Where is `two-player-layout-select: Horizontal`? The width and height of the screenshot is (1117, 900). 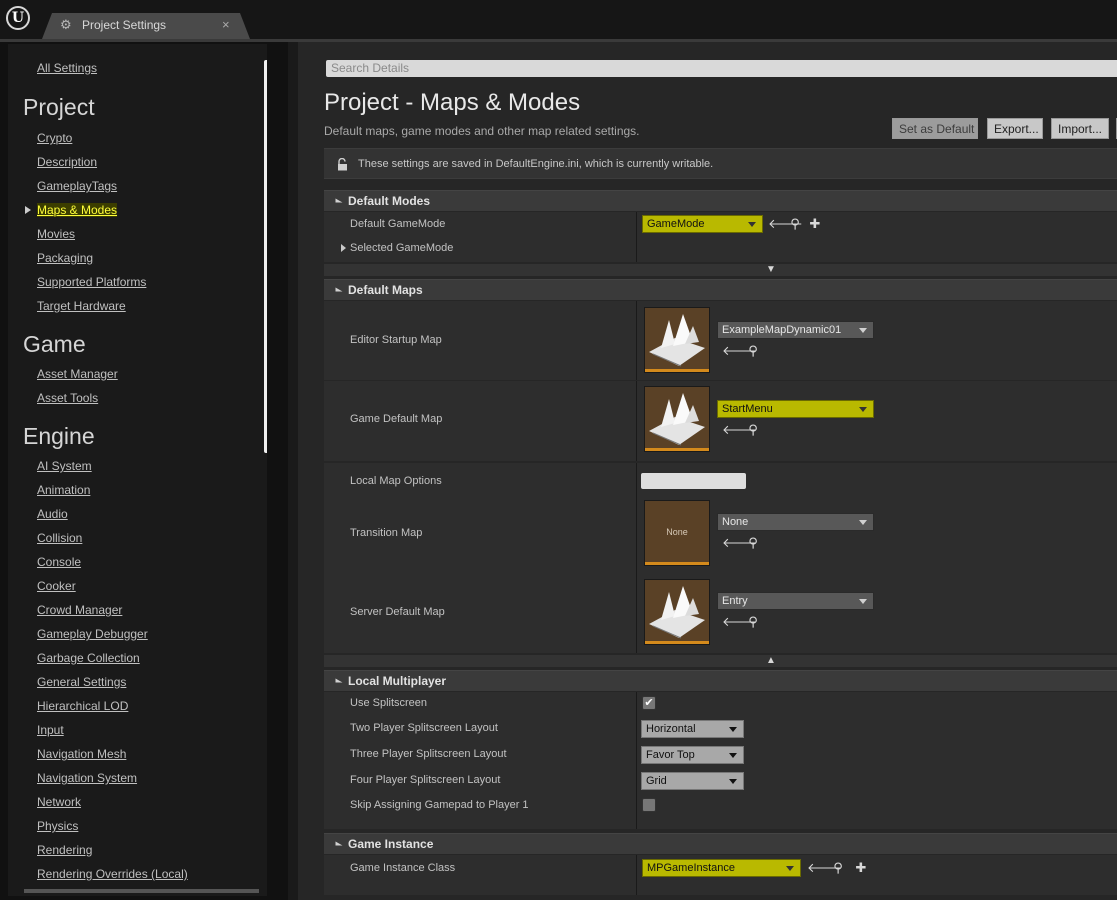 two-player-layout-select: Horizontal is located at coordinates (692, 729).